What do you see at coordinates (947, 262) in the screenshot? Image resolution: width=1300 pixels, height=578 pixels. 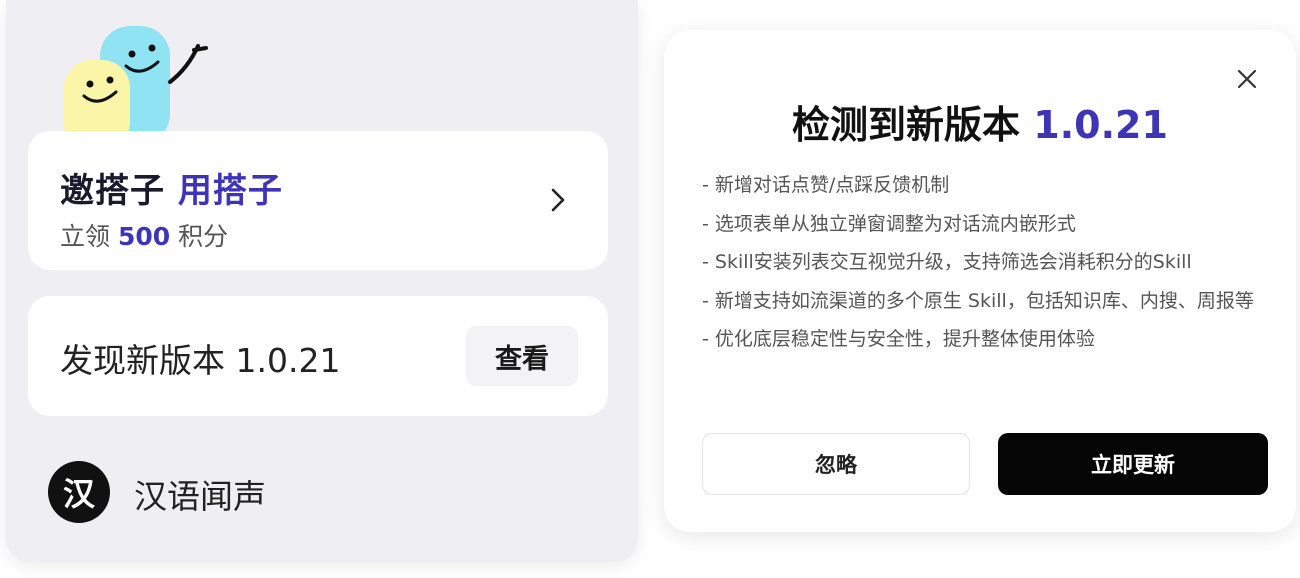 I see `release-note-item: - Skill安装列表交互视觉升级，支持筛选会消耗积分的Skill` at bounding box center [947, 262].